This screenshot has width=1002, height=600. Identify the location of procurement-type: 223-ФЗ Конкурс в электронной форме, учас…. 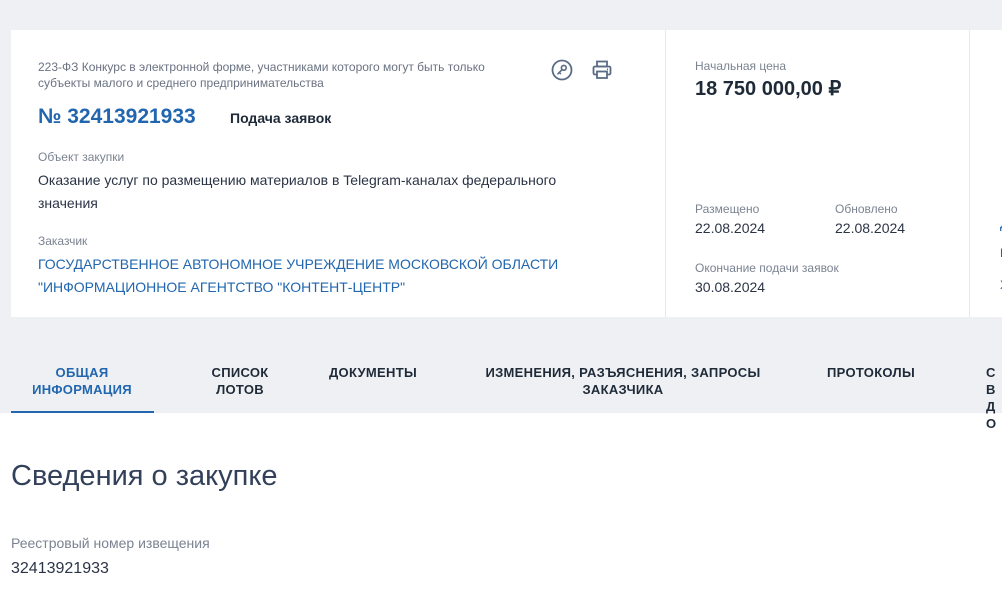
(261, 75).